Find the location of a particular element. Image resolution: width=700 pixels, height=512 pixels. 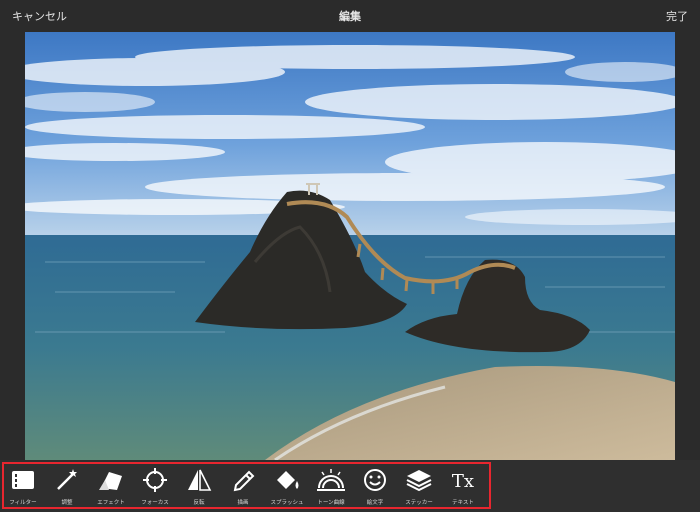

tool-filter: フィルター is located at coordinates (23, 487).